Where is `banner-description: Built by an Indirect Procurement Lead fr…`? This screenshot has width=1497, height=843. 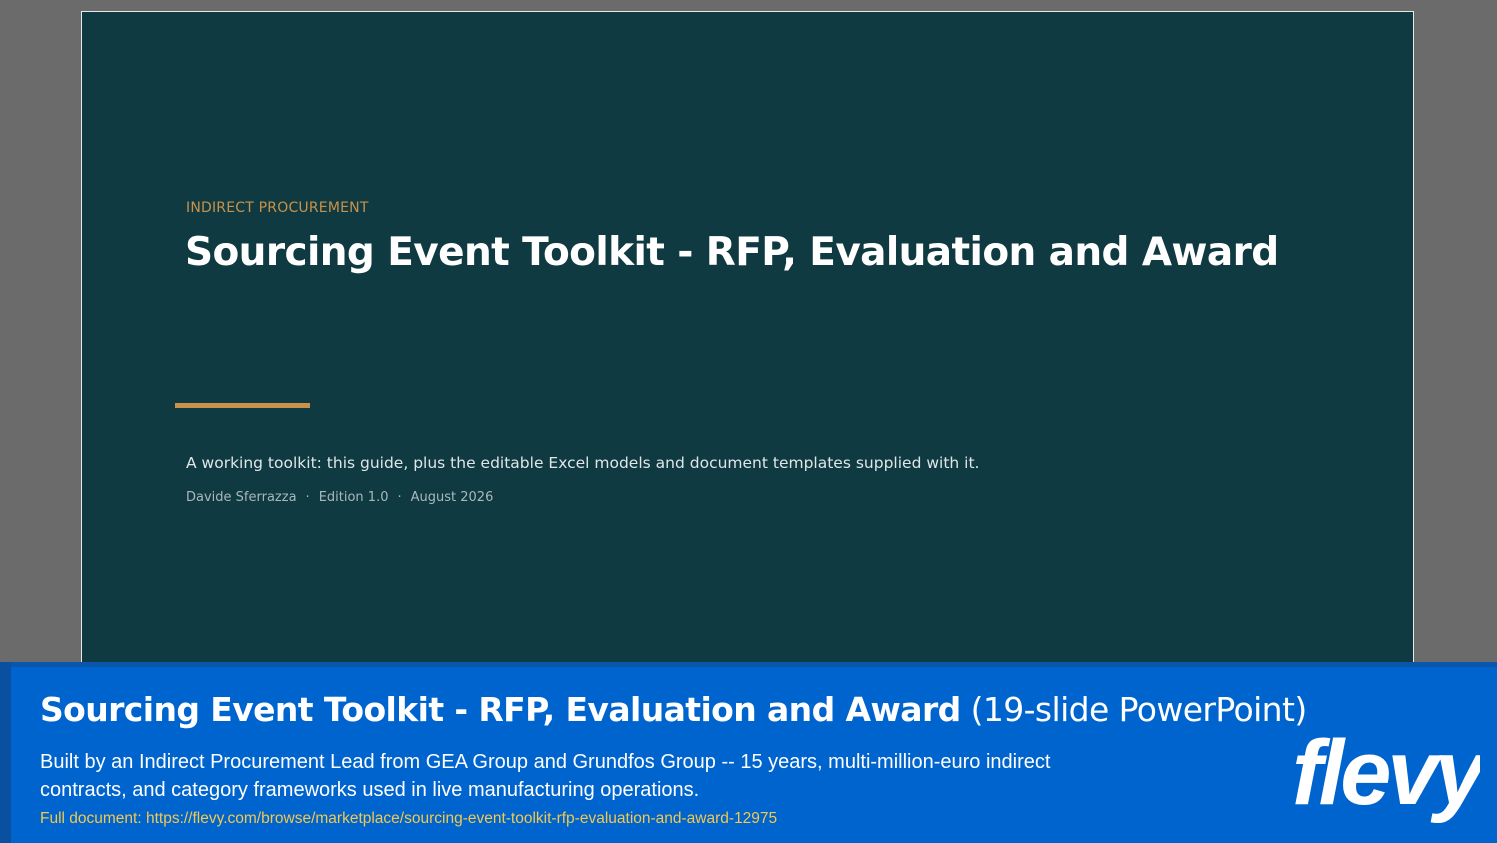 banner-description: Built by an Indirect Procurement Lead fr… is located at coordinates (545, 776).